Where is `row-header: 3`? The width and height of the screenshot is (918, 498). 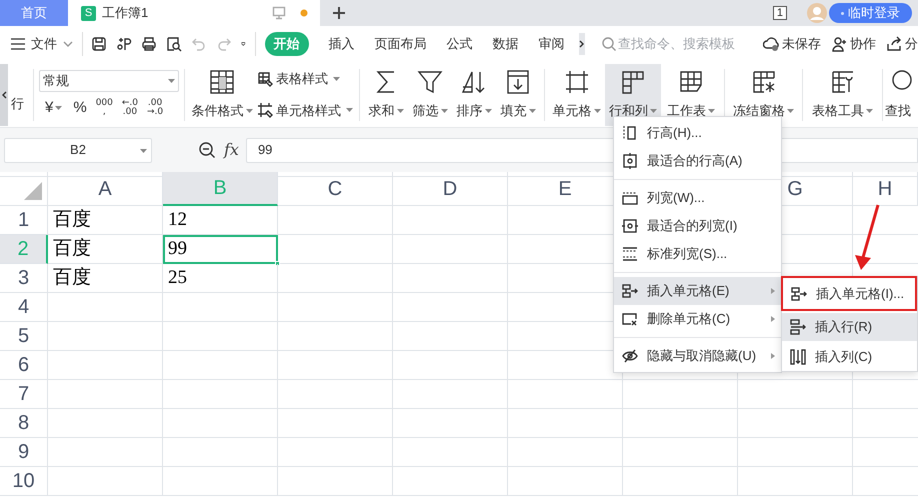 row-header: 3 is located at coordinates (24, 278).